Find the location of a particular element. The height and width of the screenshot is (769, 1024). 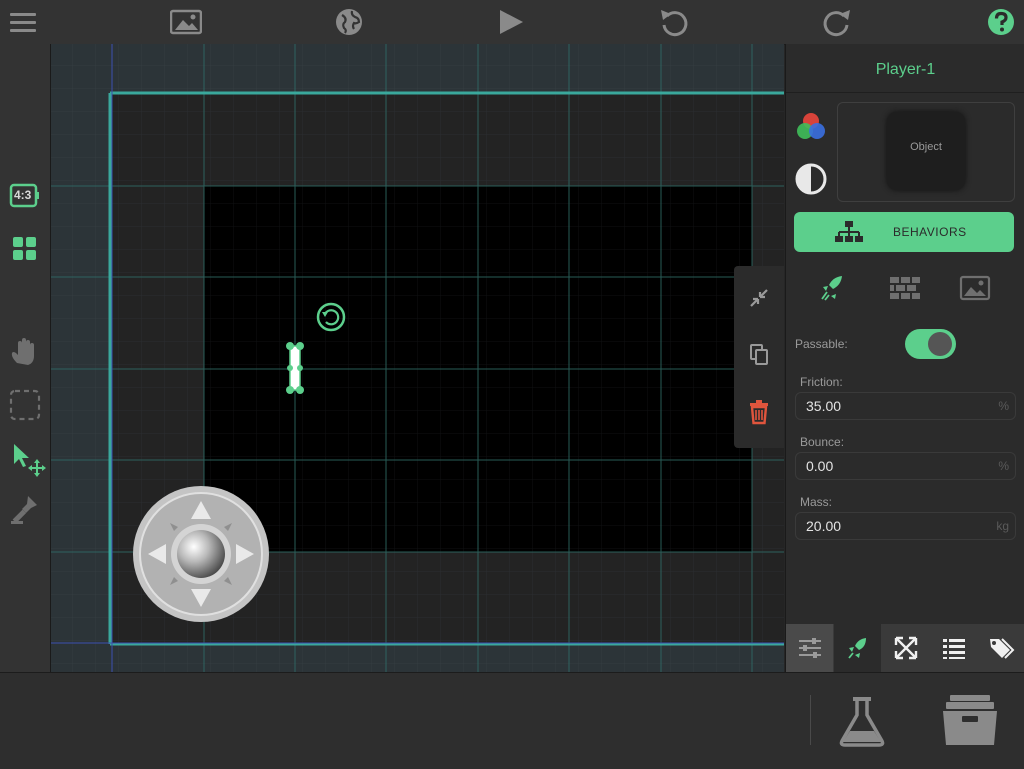

tab-tags is located at coordinates (1001, 648).